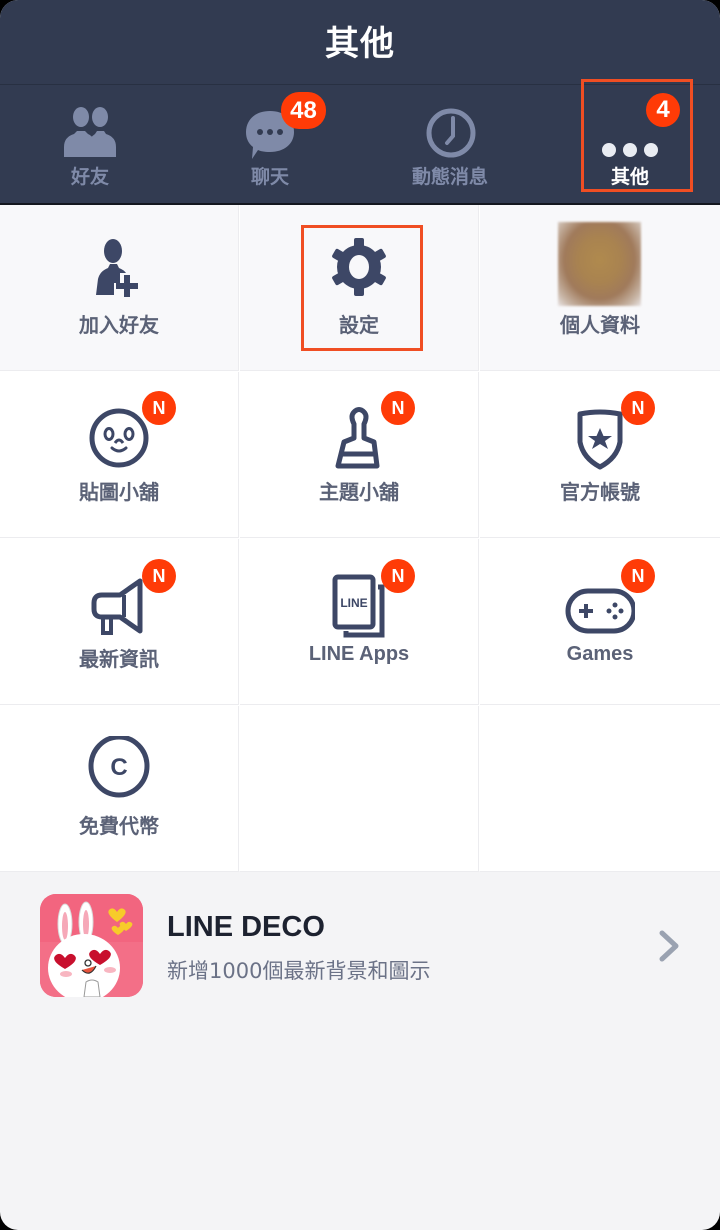 Image resolution: width=720 pixels, height=1230 pixels. What do you see at coordinates (269, 177) in the screenshot?
I see `tab-label: 聊天` at bounding box center [269, 177].